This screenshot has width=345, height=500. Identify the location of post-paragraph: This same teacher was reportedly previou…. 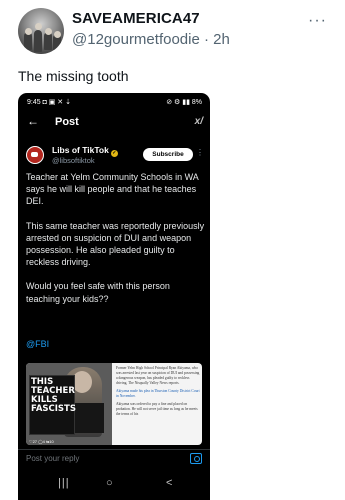
(115, 244).